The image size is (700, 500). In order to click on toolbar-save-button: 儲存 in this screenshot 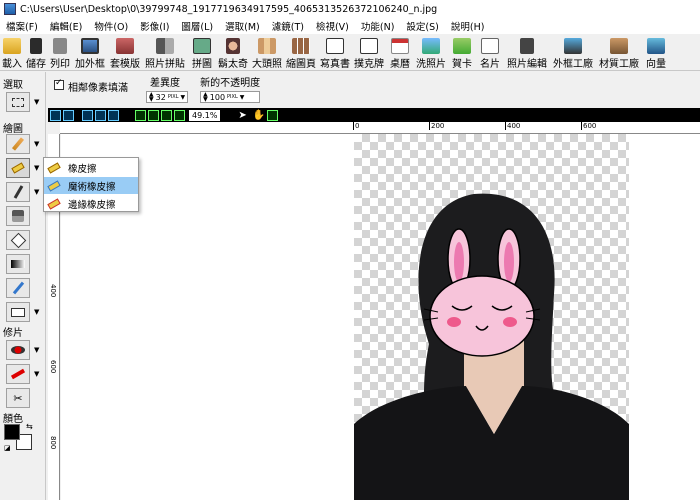, I will do `click(36, 52)`.